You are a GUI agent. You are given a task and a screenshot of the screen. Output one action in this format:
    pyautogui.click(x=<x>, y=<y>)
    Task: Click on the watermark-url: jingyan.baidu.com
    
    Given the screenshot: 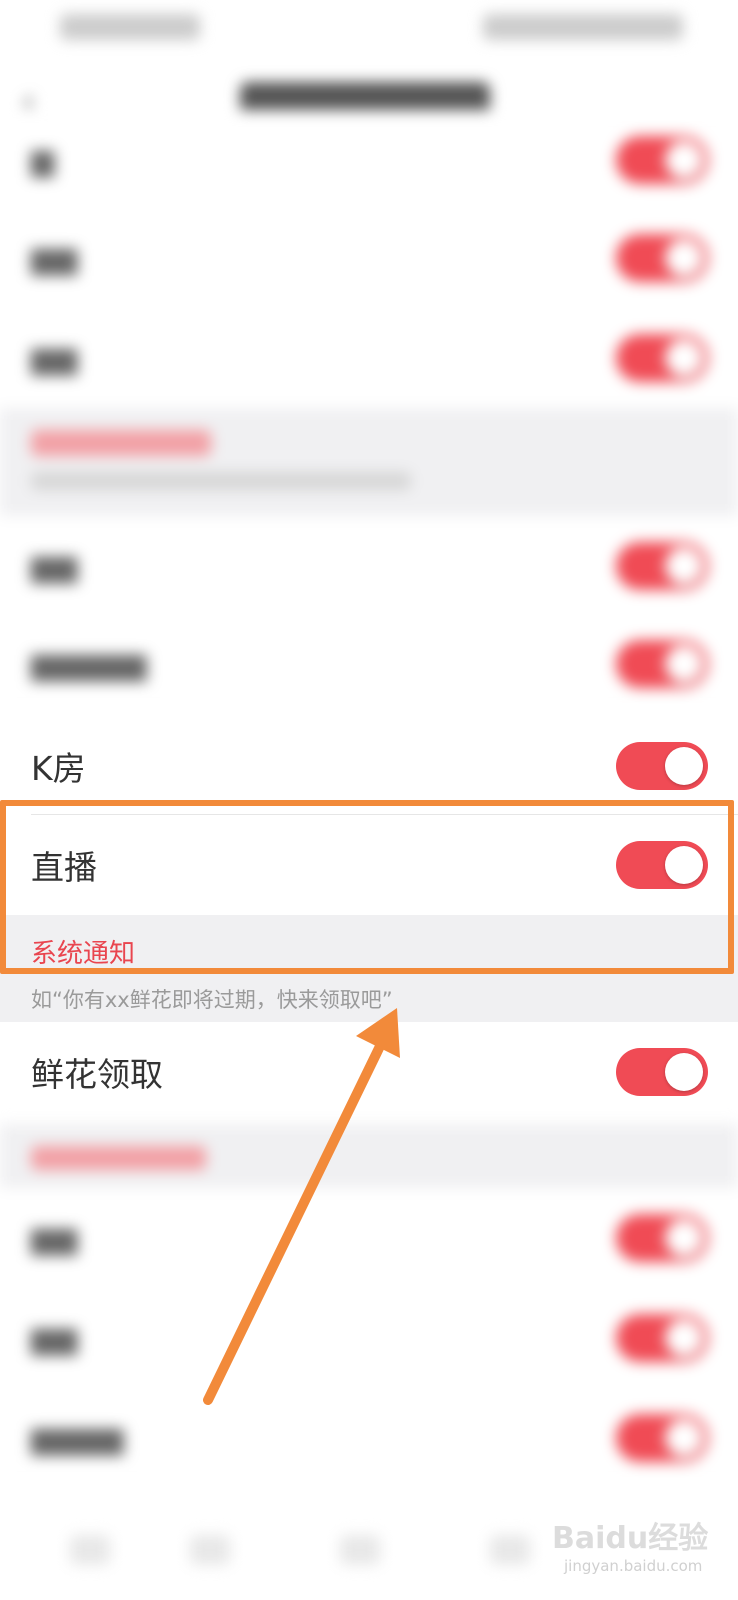 What is the action you would take?
    pyautogui.click(x=633, y=1566)
    